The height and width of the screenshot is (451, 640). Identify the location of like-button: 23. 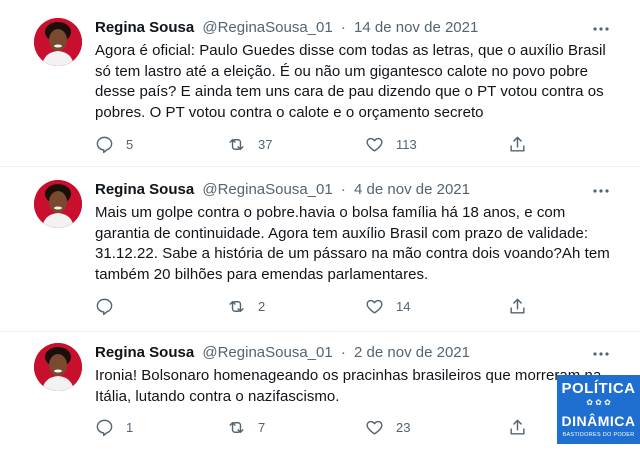
(387, 427).